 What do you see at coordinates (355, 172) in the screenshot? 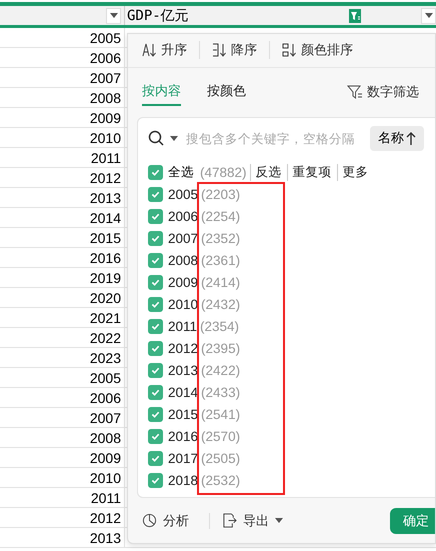
I see `action-link: 更多` at bounding box center [355, 172].